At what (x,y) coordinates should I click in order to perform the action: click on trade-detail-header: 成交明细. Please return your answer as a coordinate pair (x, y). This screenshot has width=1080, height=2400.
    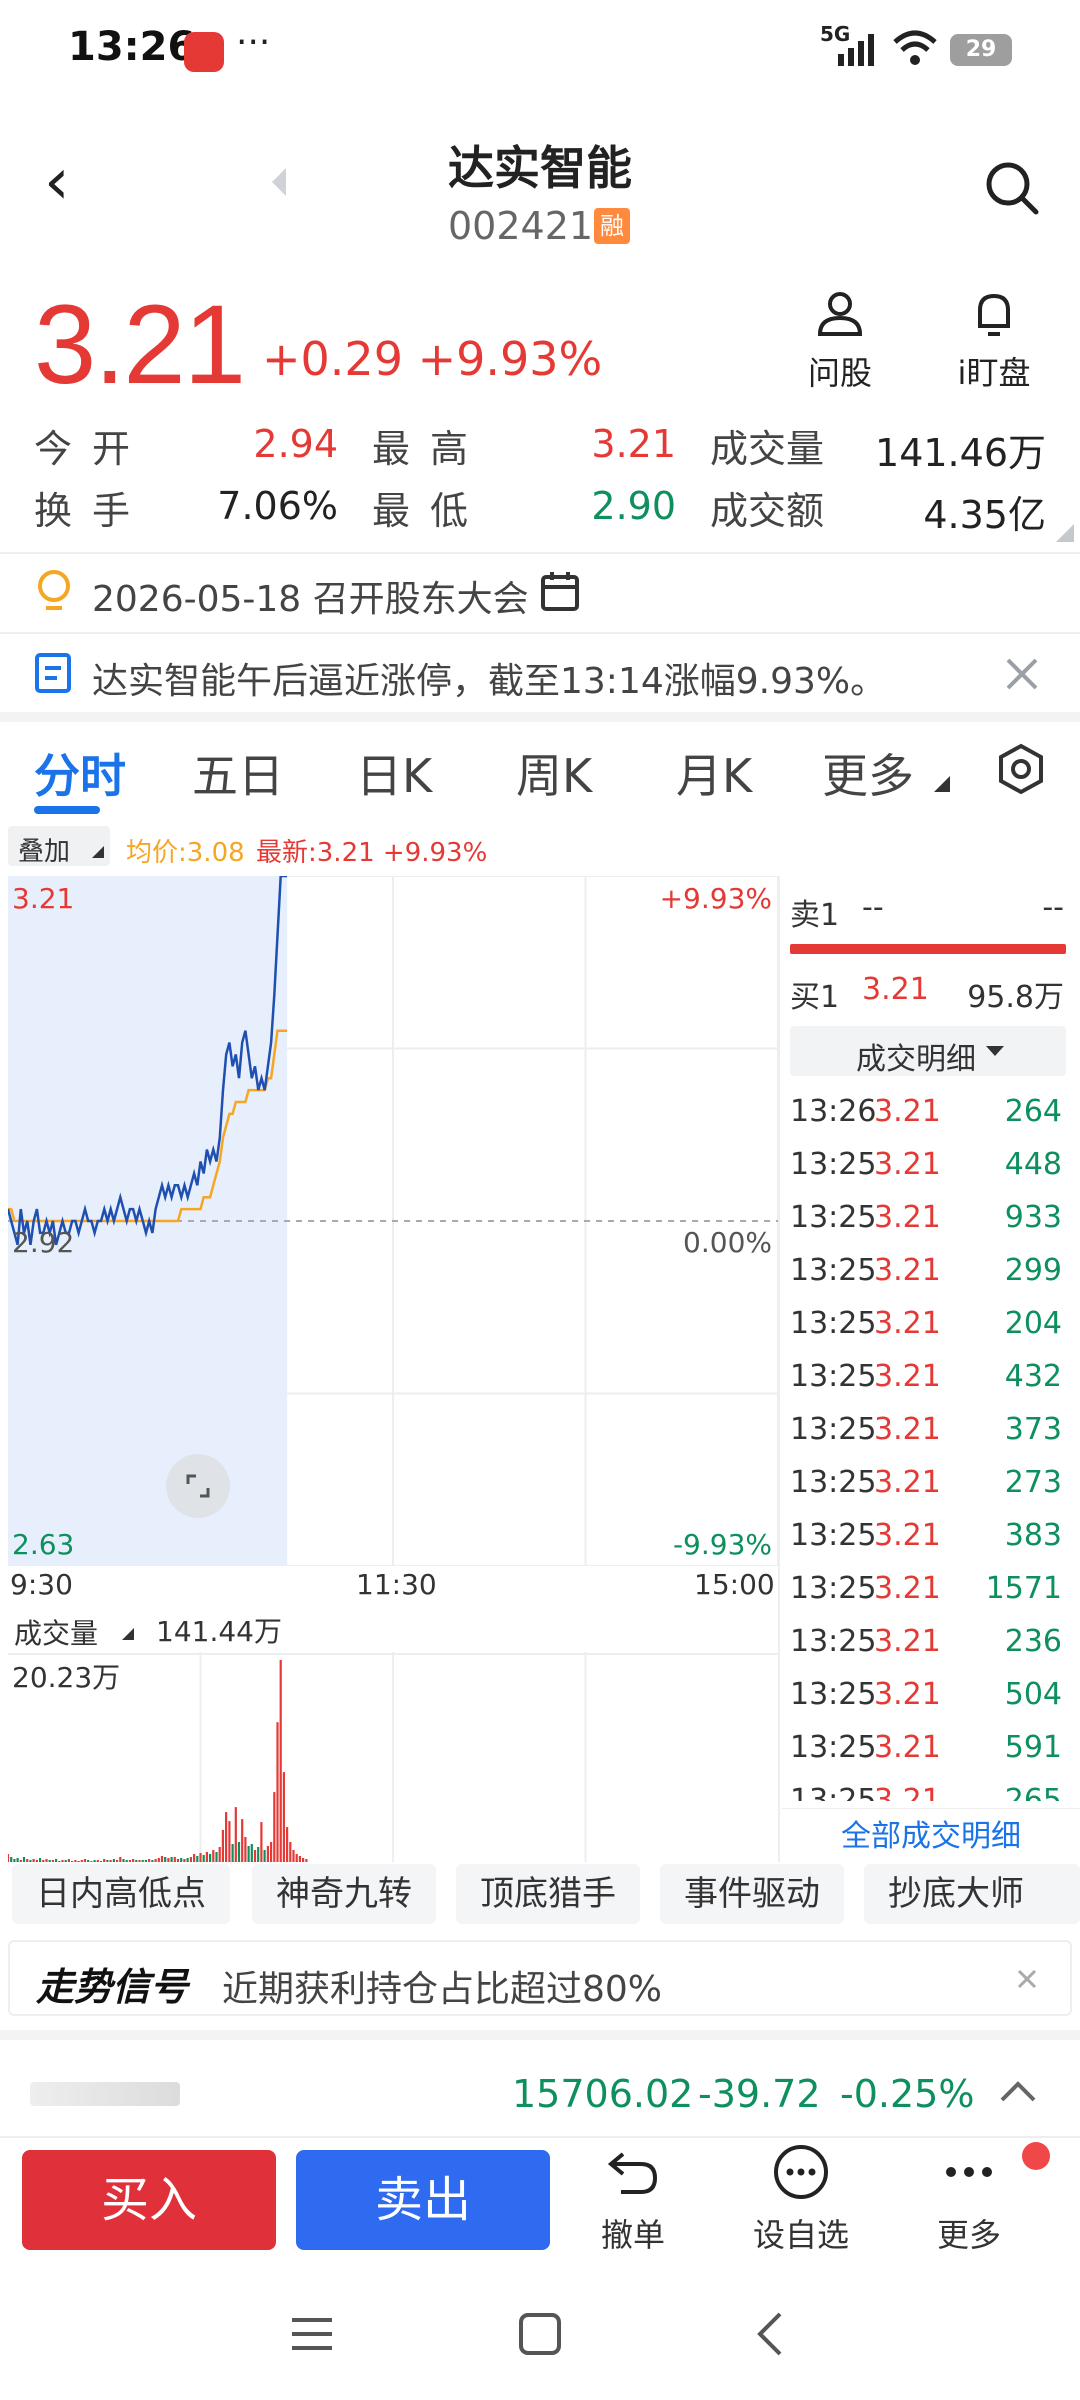
    Looking at the image, I should click on (928, 1051).